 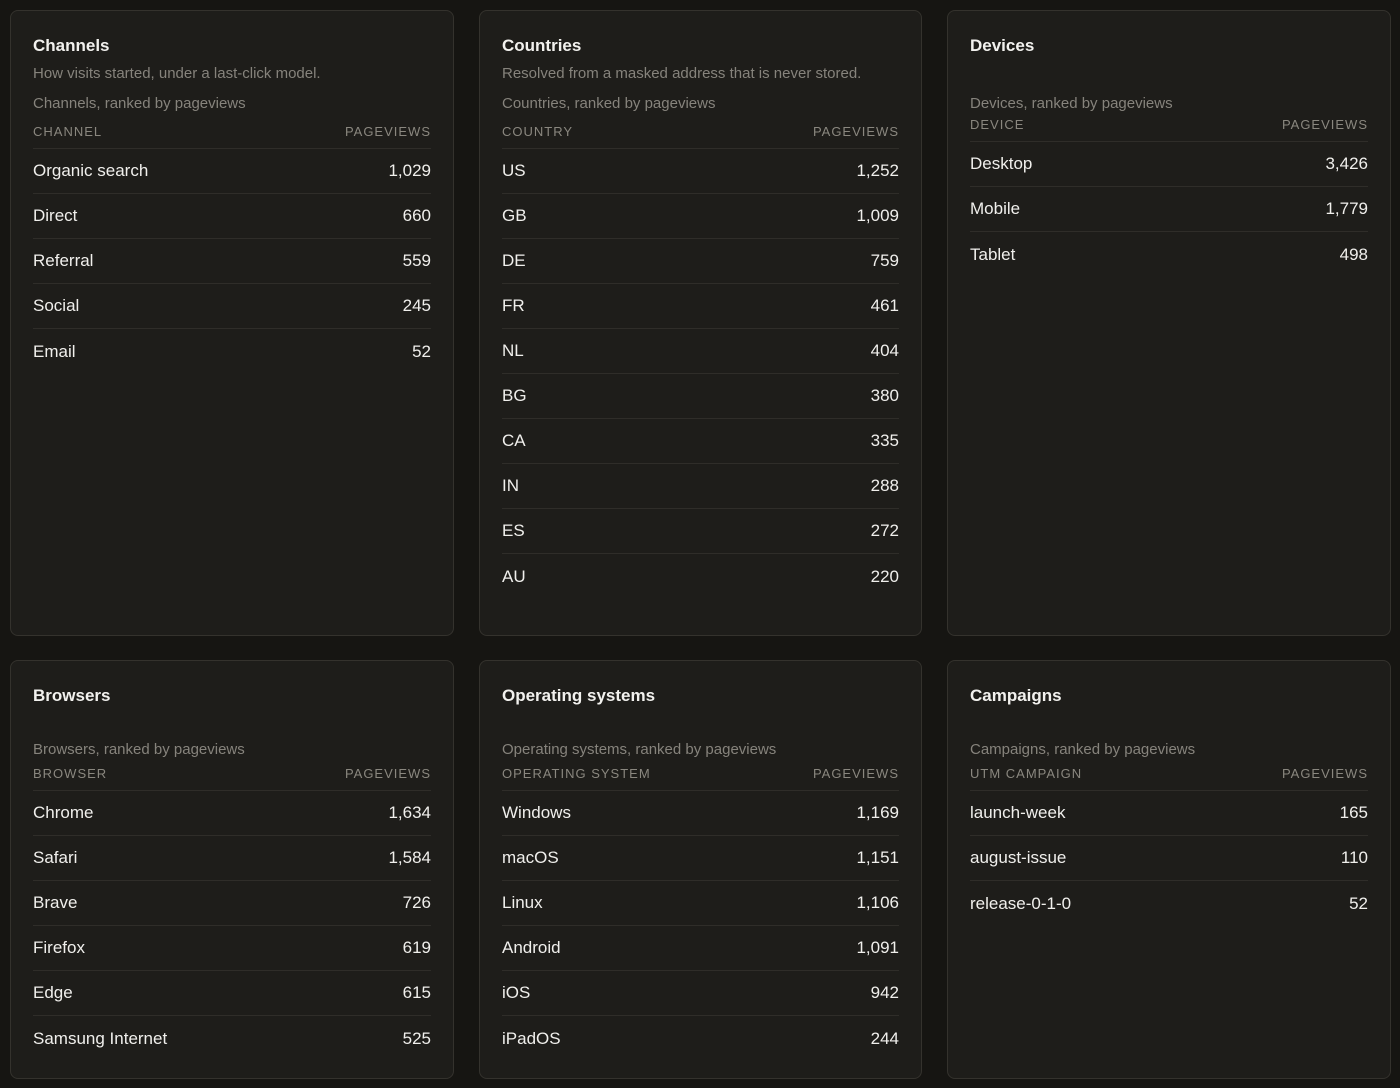 I want to click on row-pageviews: 1,634, so click(x=409, y=812).